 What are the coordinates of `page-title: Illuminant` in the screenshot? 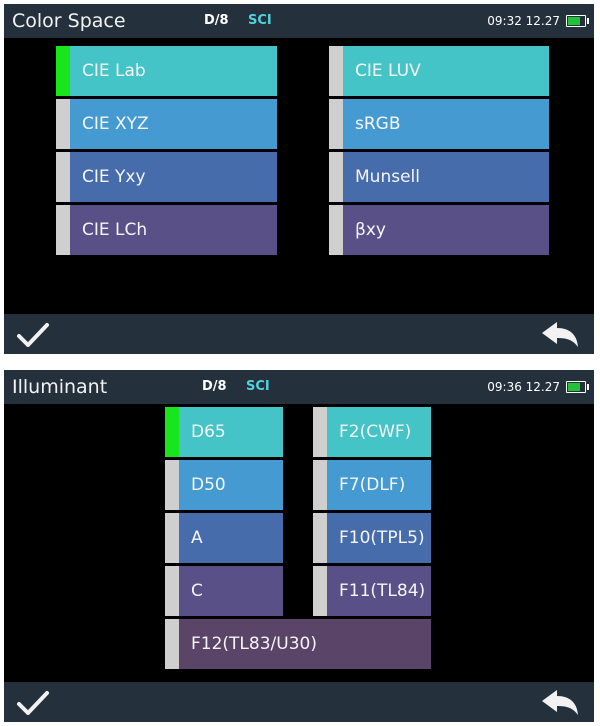 It's located at (60, 387).